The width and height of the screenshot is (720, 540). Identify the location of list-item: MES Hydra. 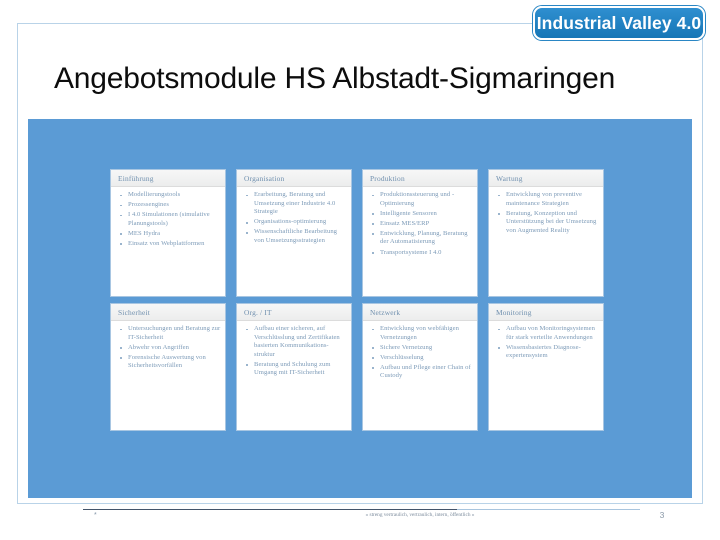
(168, 234).